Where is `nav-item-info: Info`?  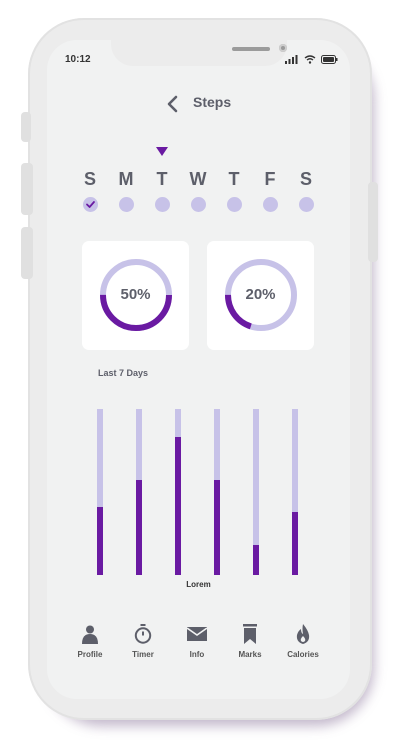 nav-item-info: Info is located at coordinates (197, 641).